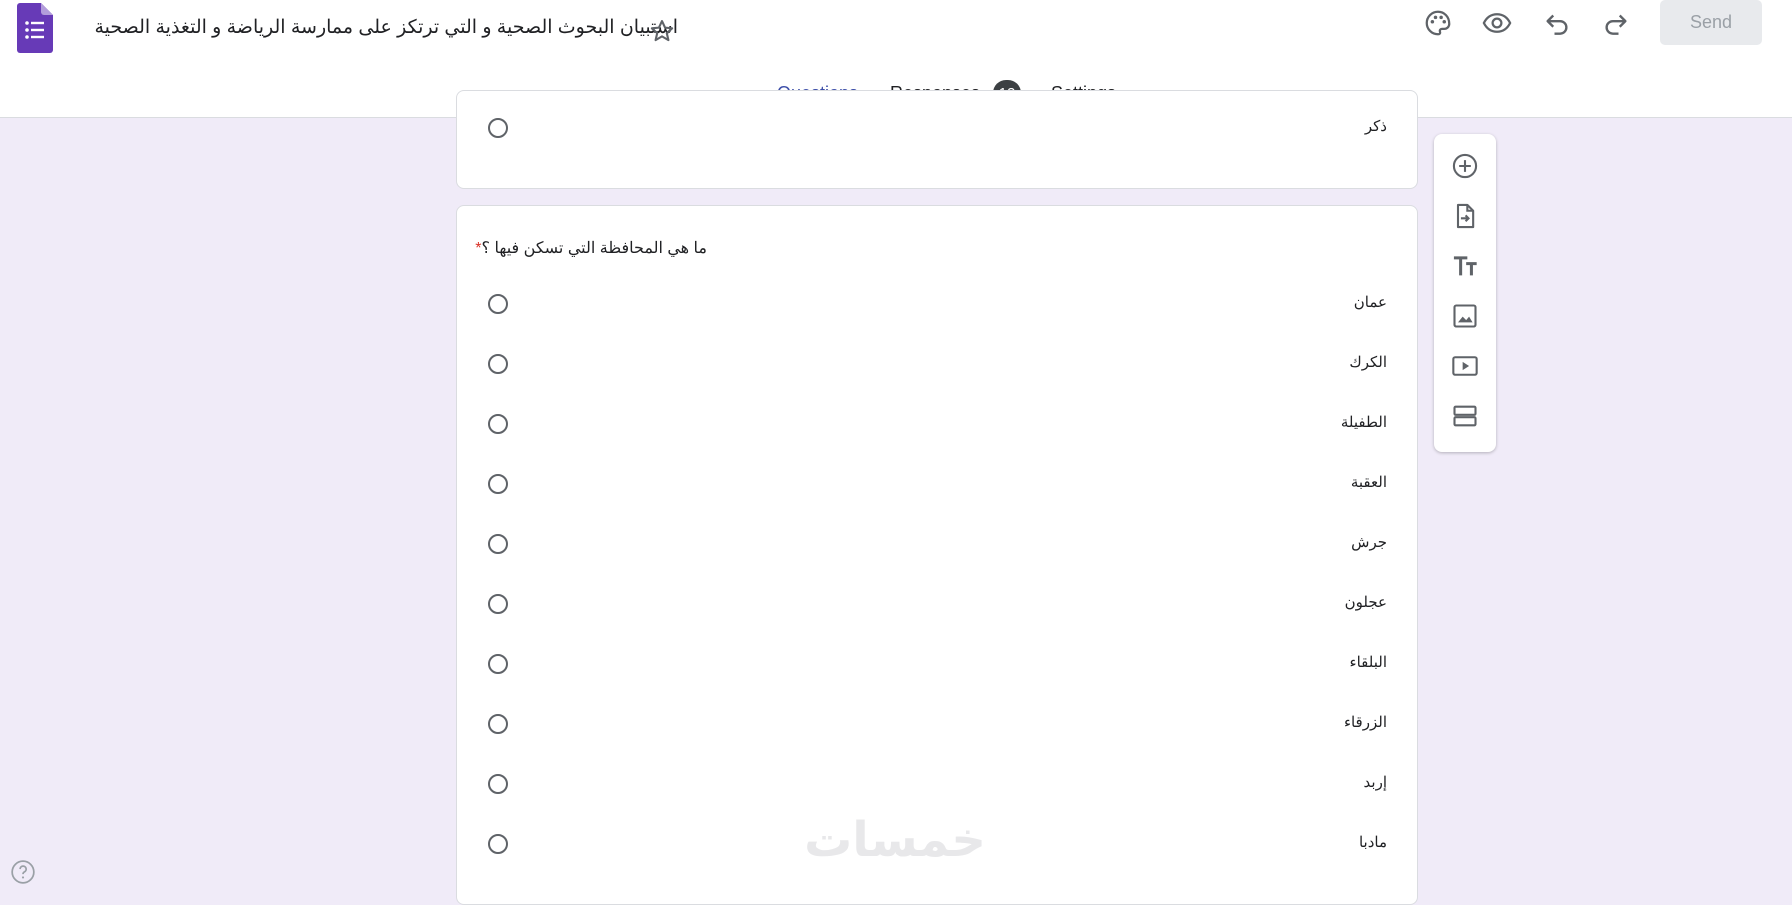  I want to click on send-button: Send, so click(1711, 22).